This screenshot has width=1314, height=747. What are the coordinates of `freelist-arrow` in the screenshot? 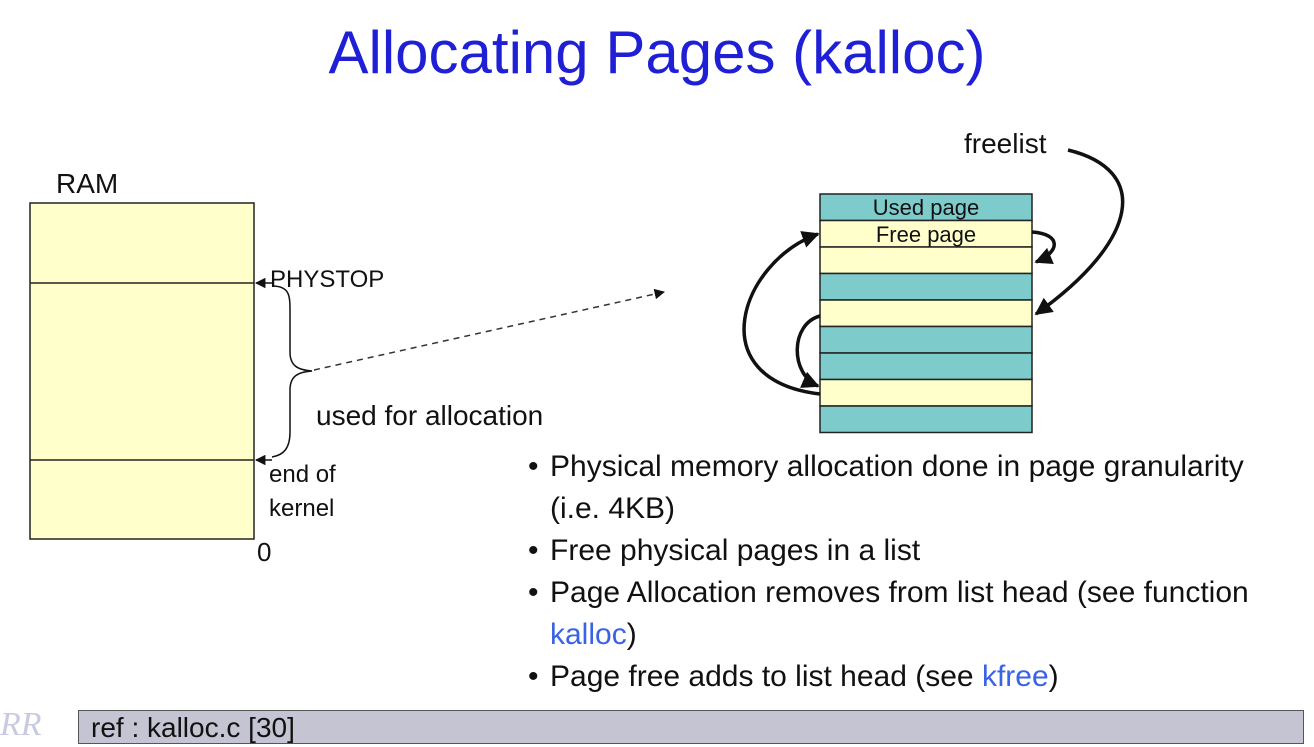 It's located at (1079, 232).